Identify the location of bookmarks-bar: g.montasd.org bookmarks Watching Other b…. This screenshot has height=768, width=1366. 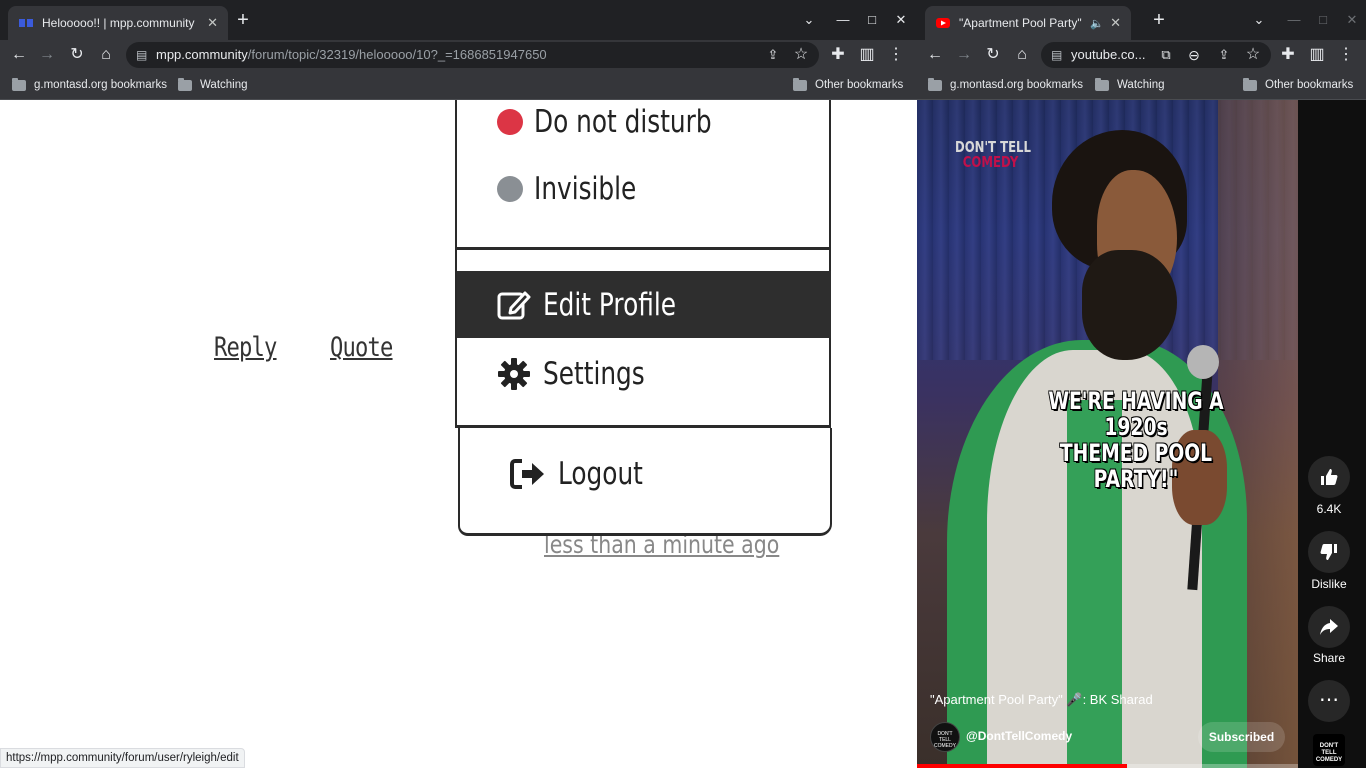
(458, 85).